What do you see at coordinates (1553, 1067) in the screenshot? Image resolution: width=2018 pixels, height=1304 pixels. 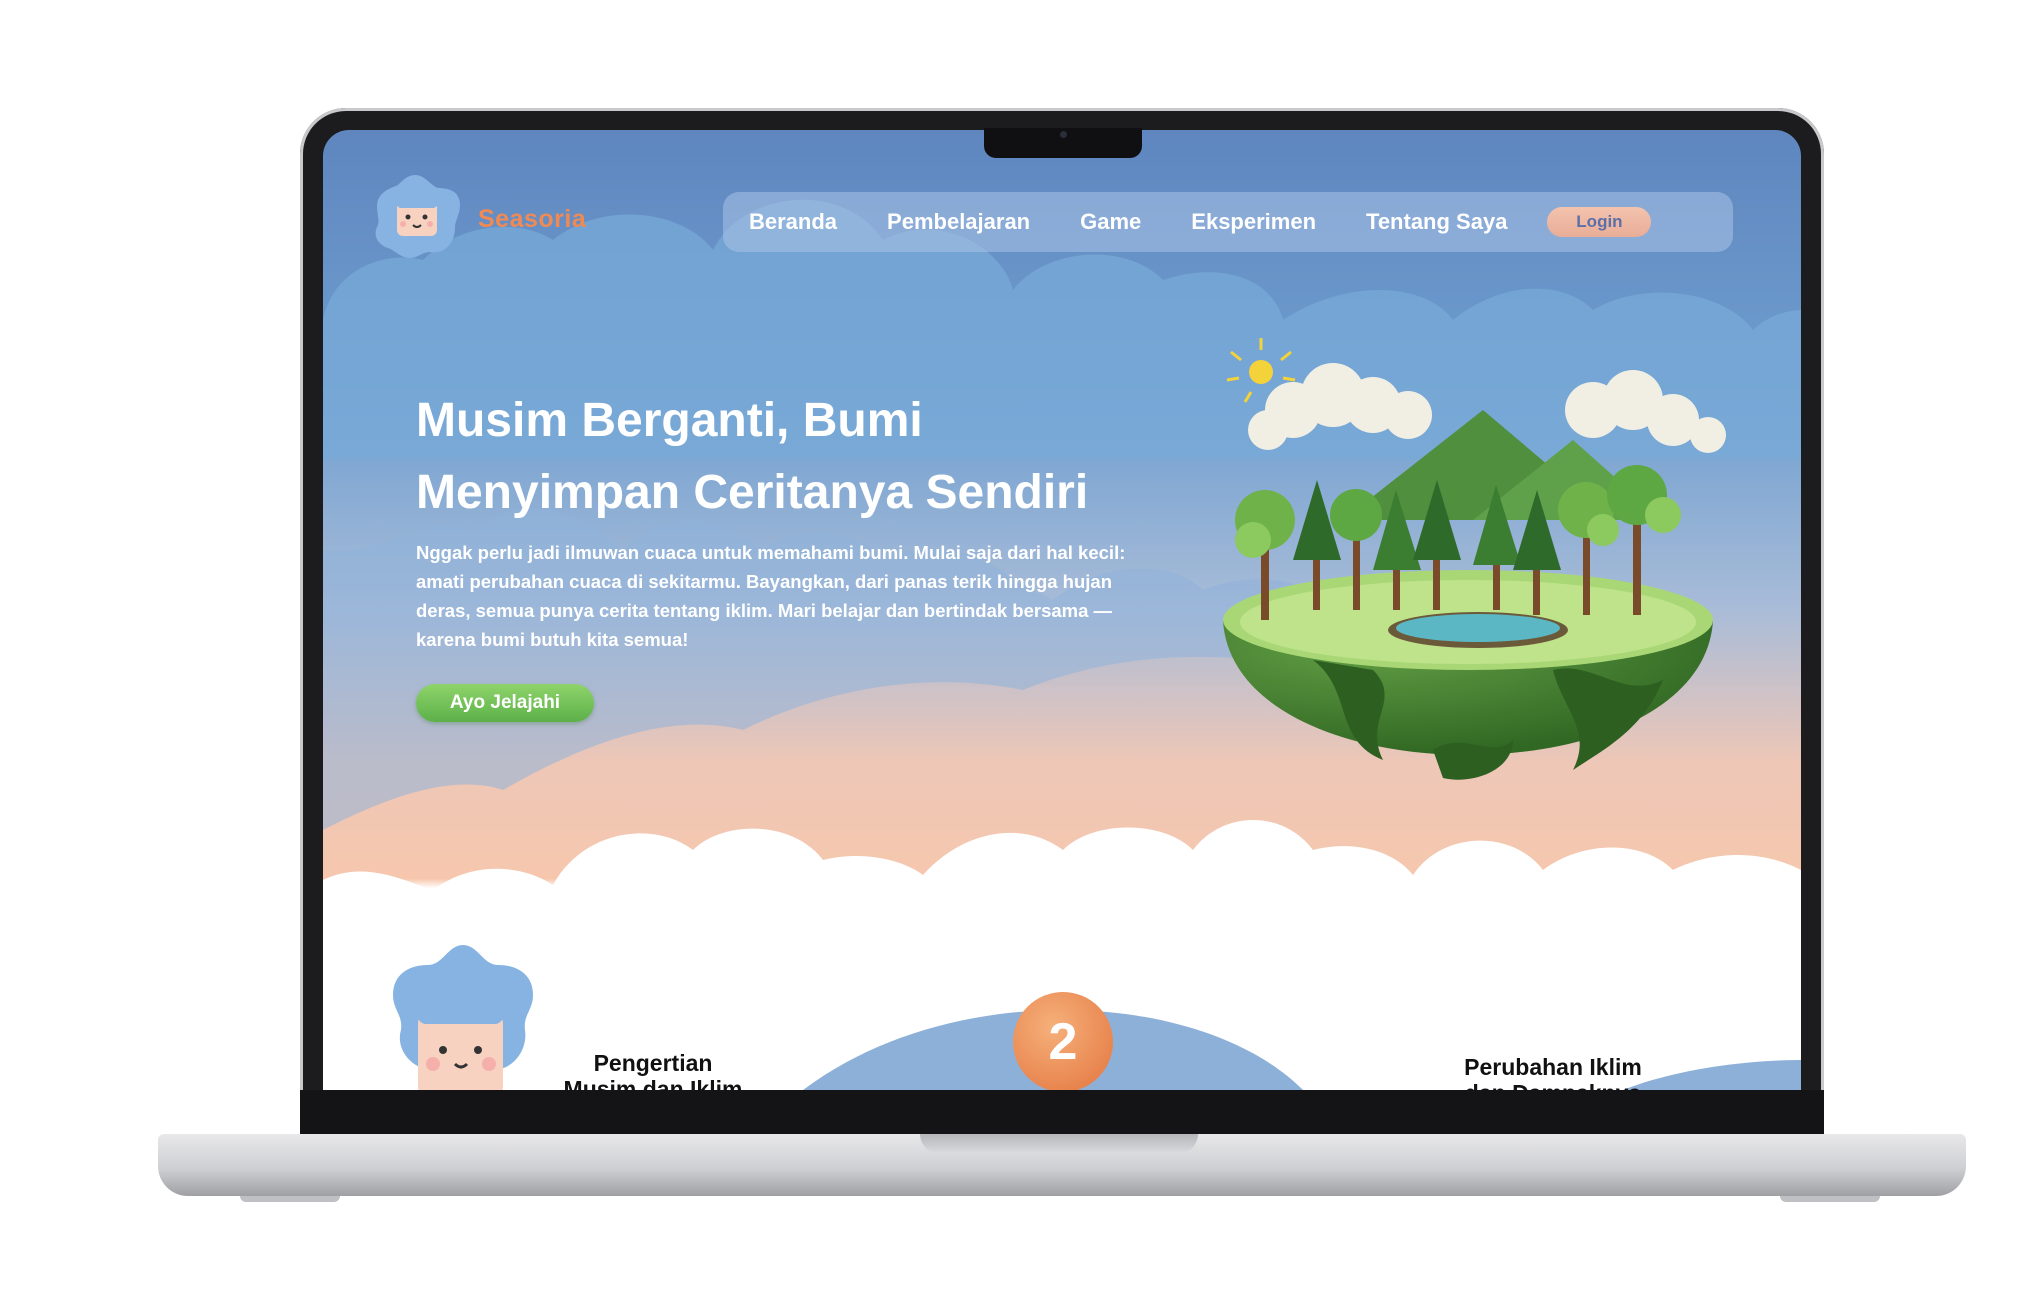 I see `section-label-right-line1: Perubahan Iklim` at bounding box center [1553, 1067].